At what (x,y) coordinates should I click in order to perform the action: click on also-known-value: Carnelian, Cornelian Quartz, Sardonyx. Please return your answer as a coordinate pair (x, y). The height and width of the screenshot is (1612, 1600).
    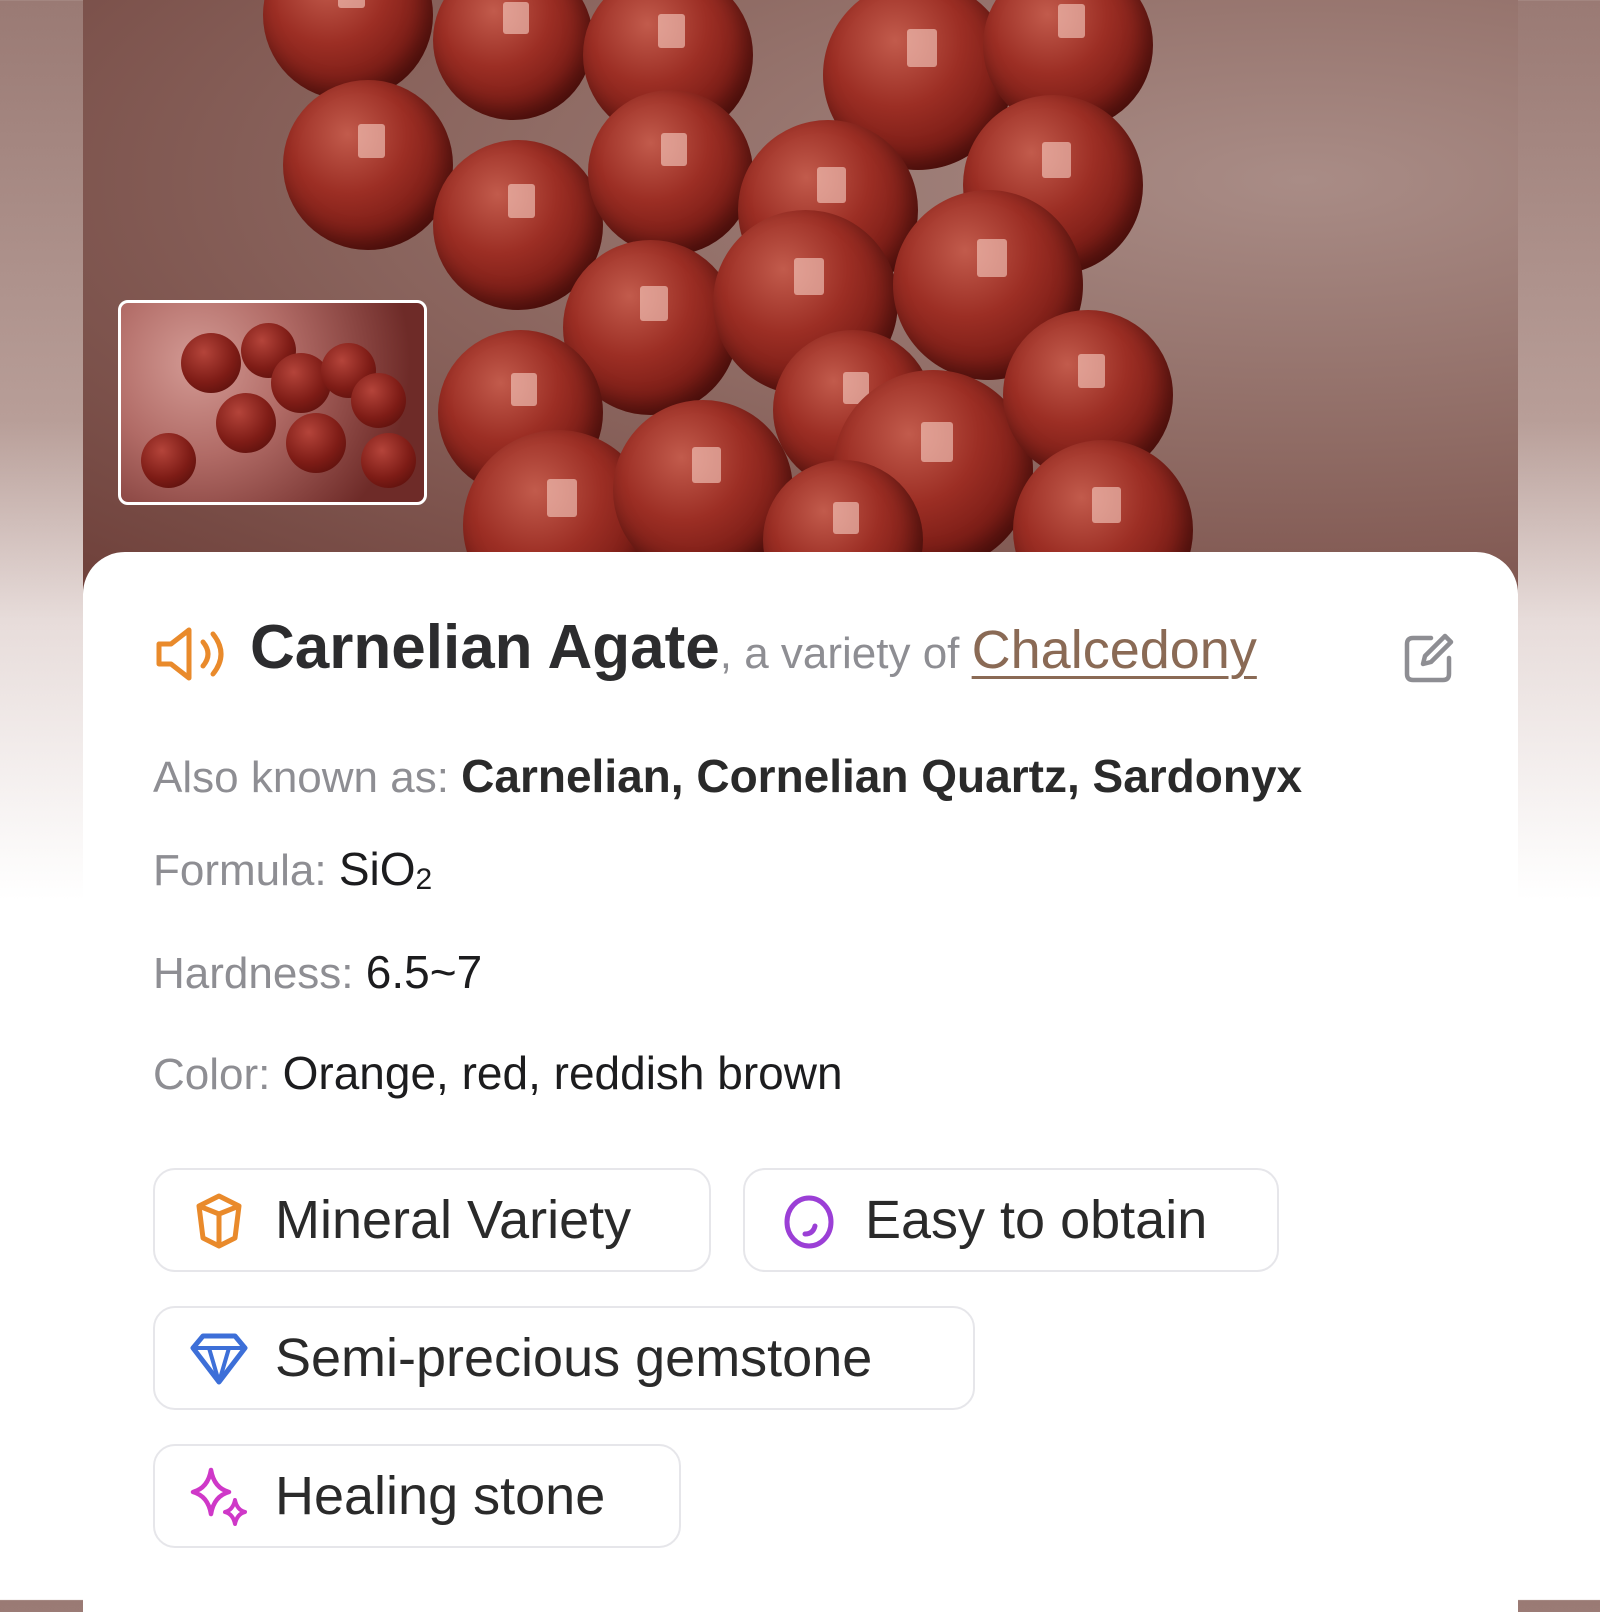
    Looking at the image, I should click on (882, 776).